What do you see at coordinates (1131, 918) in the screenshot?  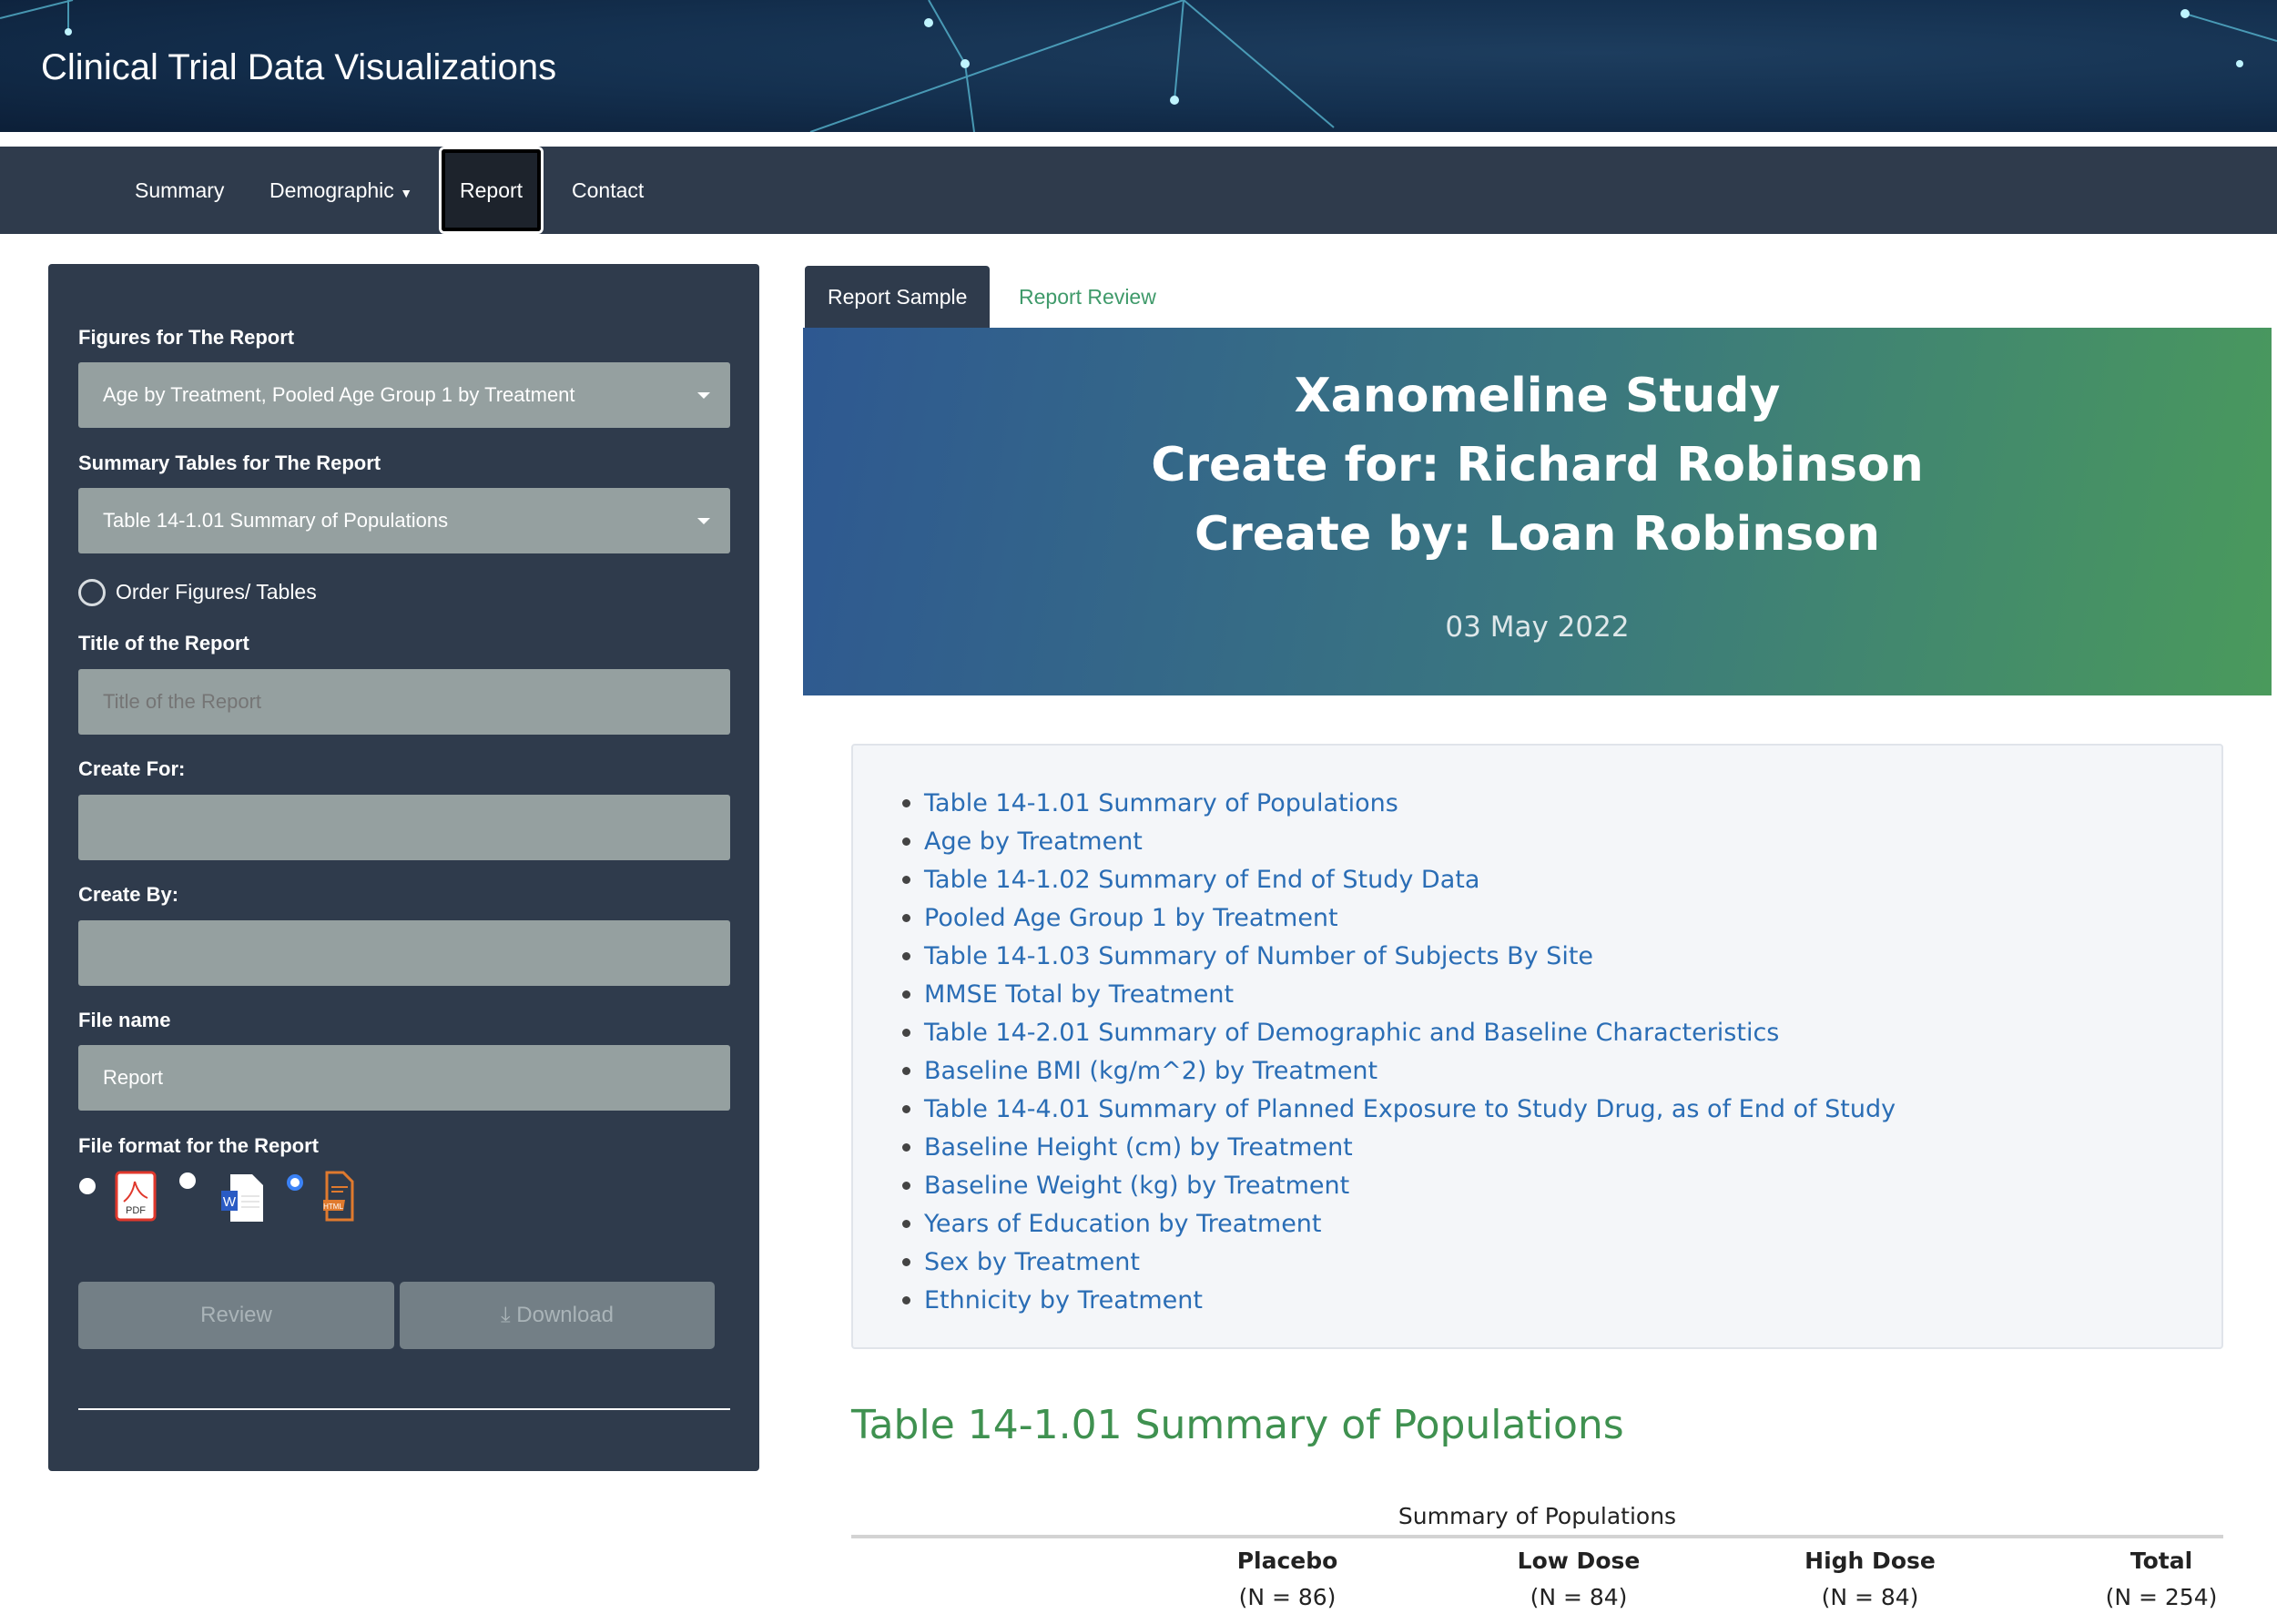 I see `toc-link: Pooled Age Group 1 by Treatment` at bounding box center [1131, 918].